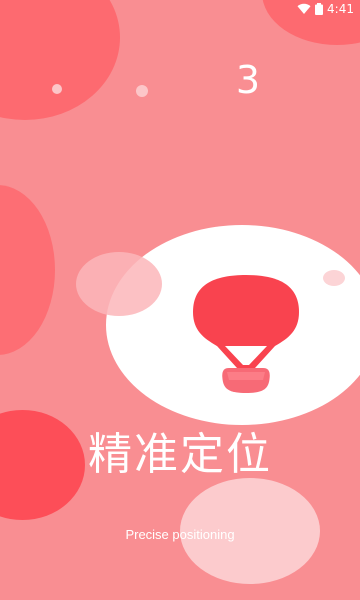 Image resolution: width=360 pixels, height=600 pixels. I want to click on countdown-counter: 3, so click(248, 80).